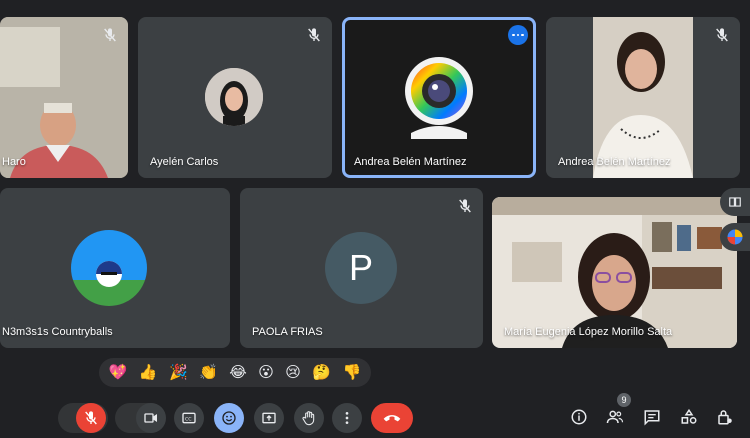 This screenshot has width=750, height=438. I want to click on participant-video-andrea, so click(643, 97).